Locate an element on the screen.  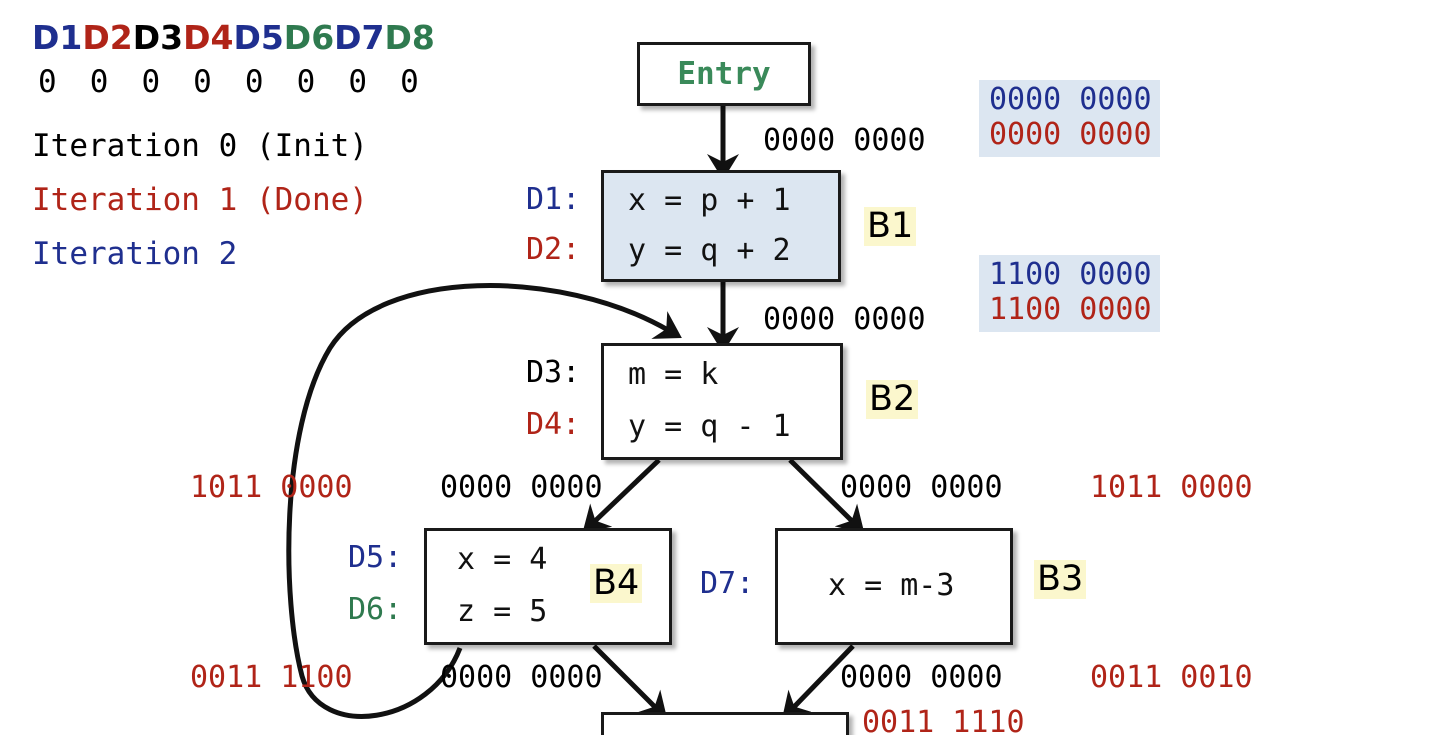
node-b3-statement-1: x = m-3 is located at coordinates (891, 585).